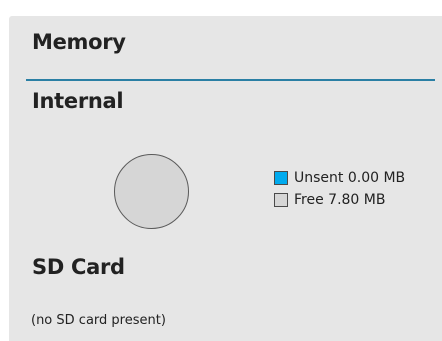  I want to click on legend-label-free: Free 7.80 MB, so click(340, 200).